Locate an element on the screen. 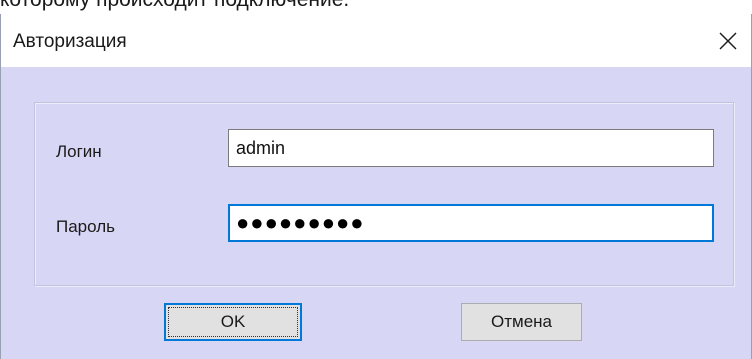 The height and width of the screenshot is (359, 752). cancel-button: Отмена is located at coordinates (521, 322).